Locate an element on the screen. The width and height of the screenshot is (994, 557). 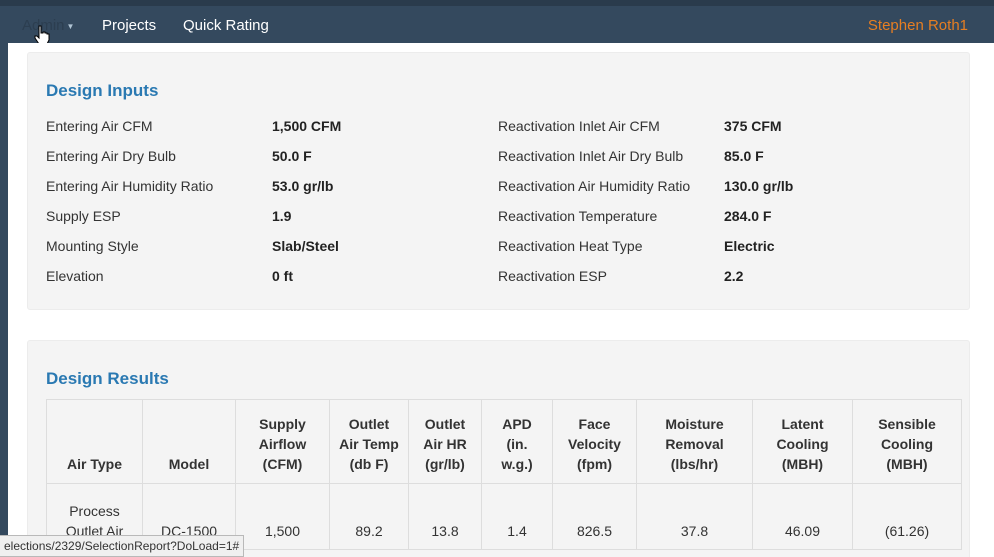
table-cell: 46.09 is located at coordinates (802, 516).